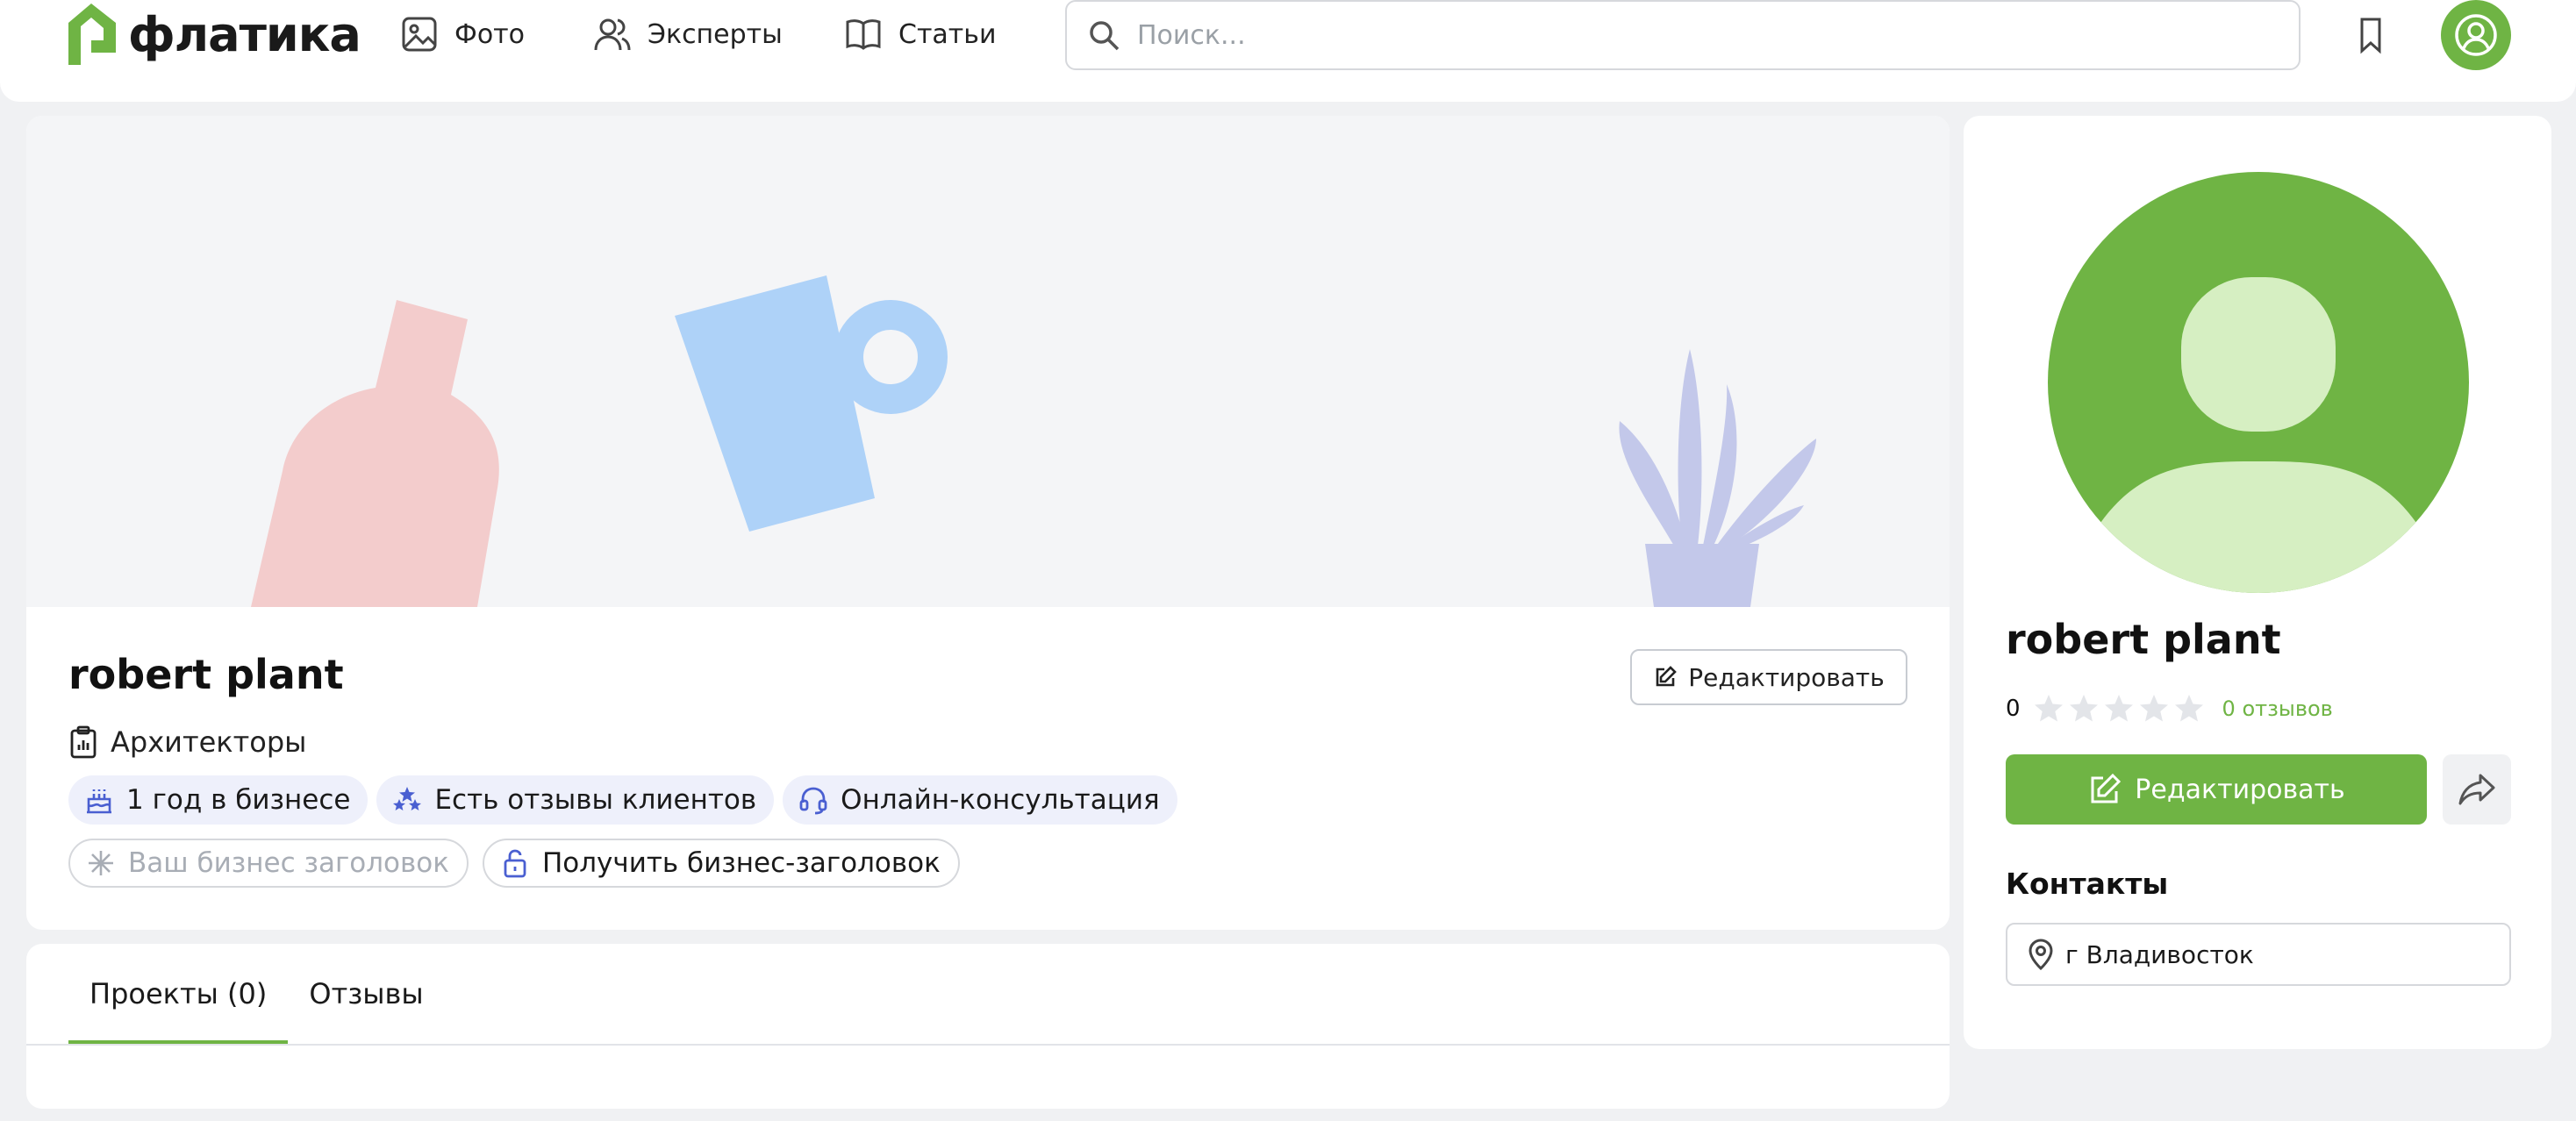 Image resolution: width=2576 pixels, height=1121 pixels. What do you see at coordinates (1717, 478) in the screenshot?
I see `plant-illustration` at bounding box center [1717, 478].